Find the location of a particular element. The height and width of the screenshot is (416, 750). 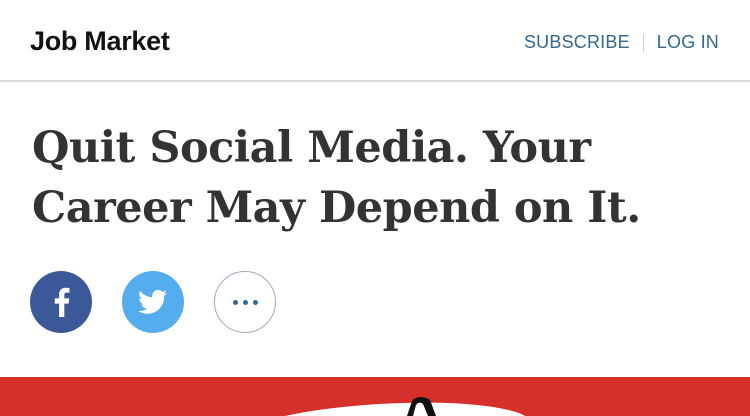

hero-illustration is located at coordinates (405, 406).